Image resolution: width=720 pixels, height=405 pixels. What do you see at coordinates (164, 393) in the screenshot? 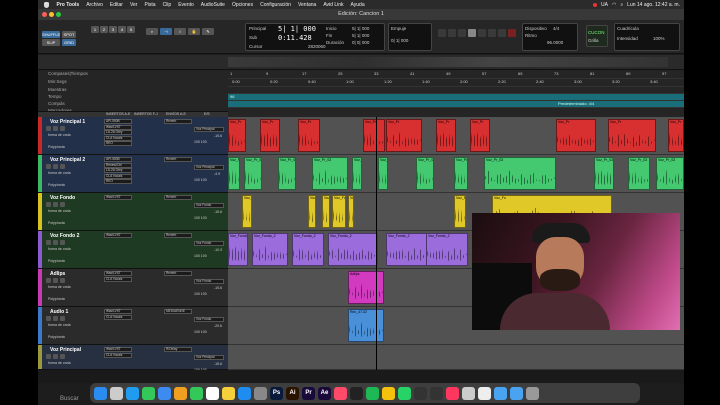
I see `mail-icon` at bounding box center [164, 393].